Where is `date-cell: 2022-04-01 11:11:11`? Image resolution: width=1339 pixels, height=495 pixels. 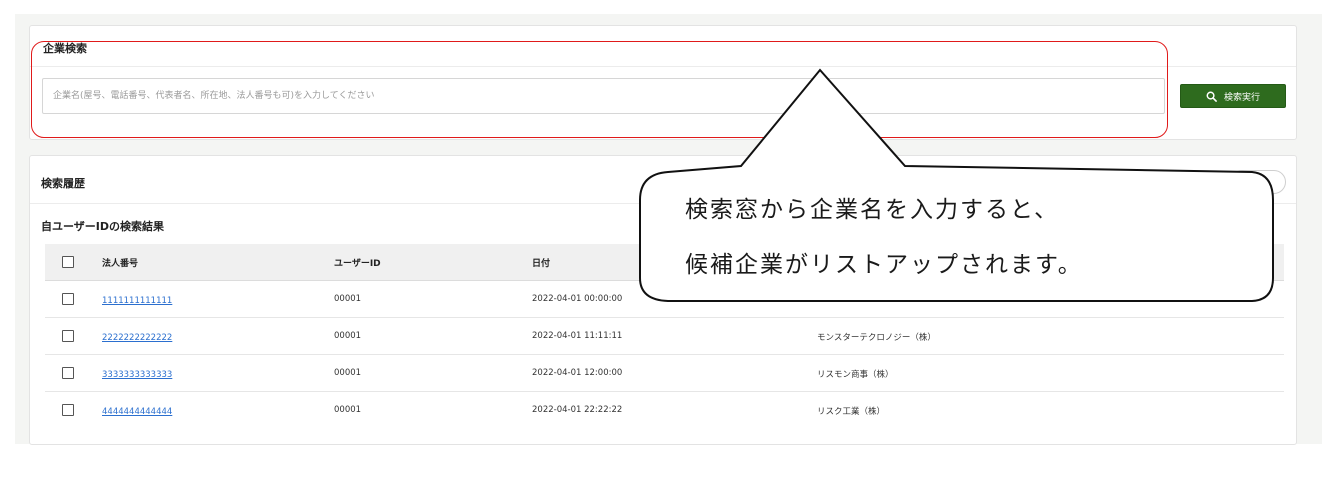
date-cell: 2022-04-01 11:11:11 is located at coordinates (577, 336).